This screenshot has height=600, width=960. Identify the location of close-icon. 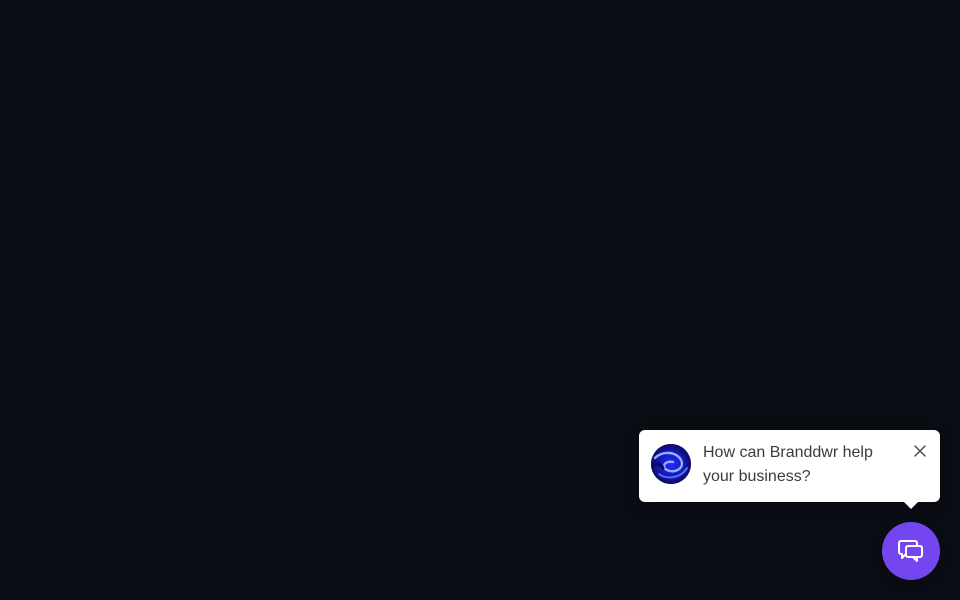
(920, 451).